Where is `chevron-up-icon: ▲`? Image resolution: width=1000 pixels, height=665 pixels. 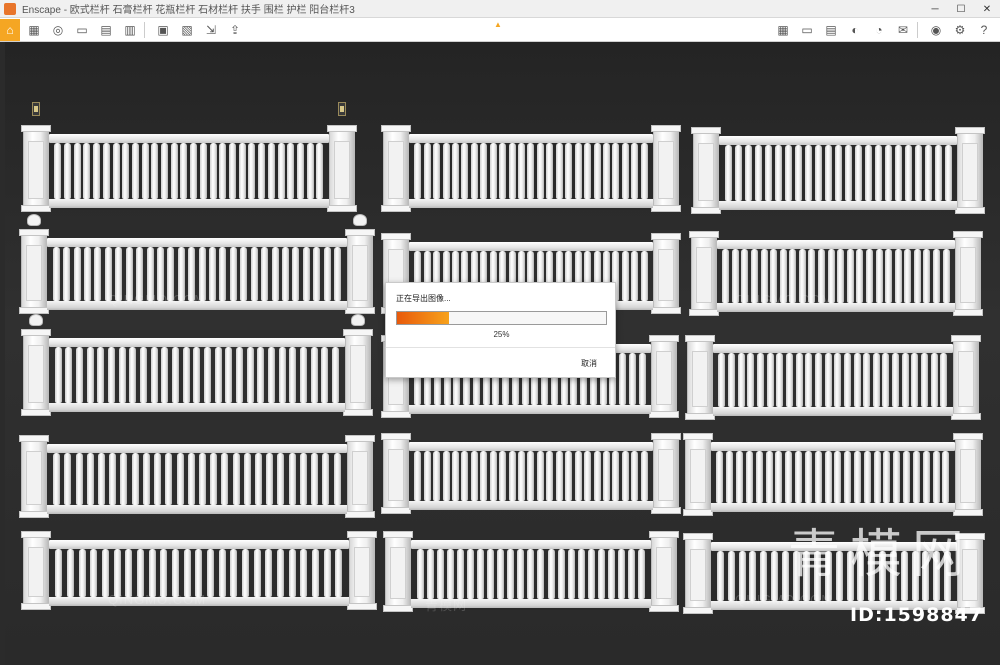
chevron-up-icon: ▲ is located at coordinates (499, 25).